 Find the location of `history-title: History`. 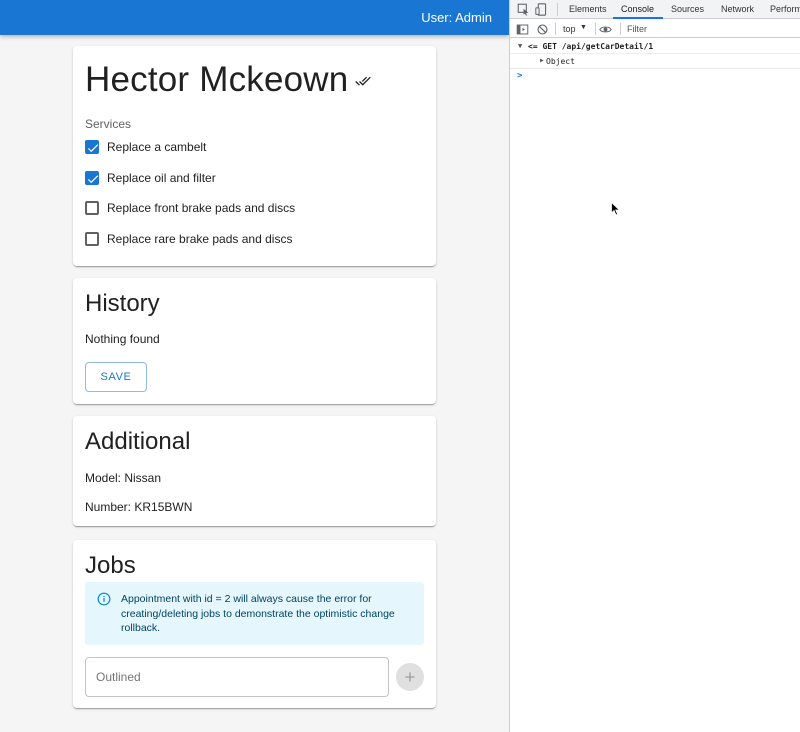

history-title: History is located at coordinates (122, 303).